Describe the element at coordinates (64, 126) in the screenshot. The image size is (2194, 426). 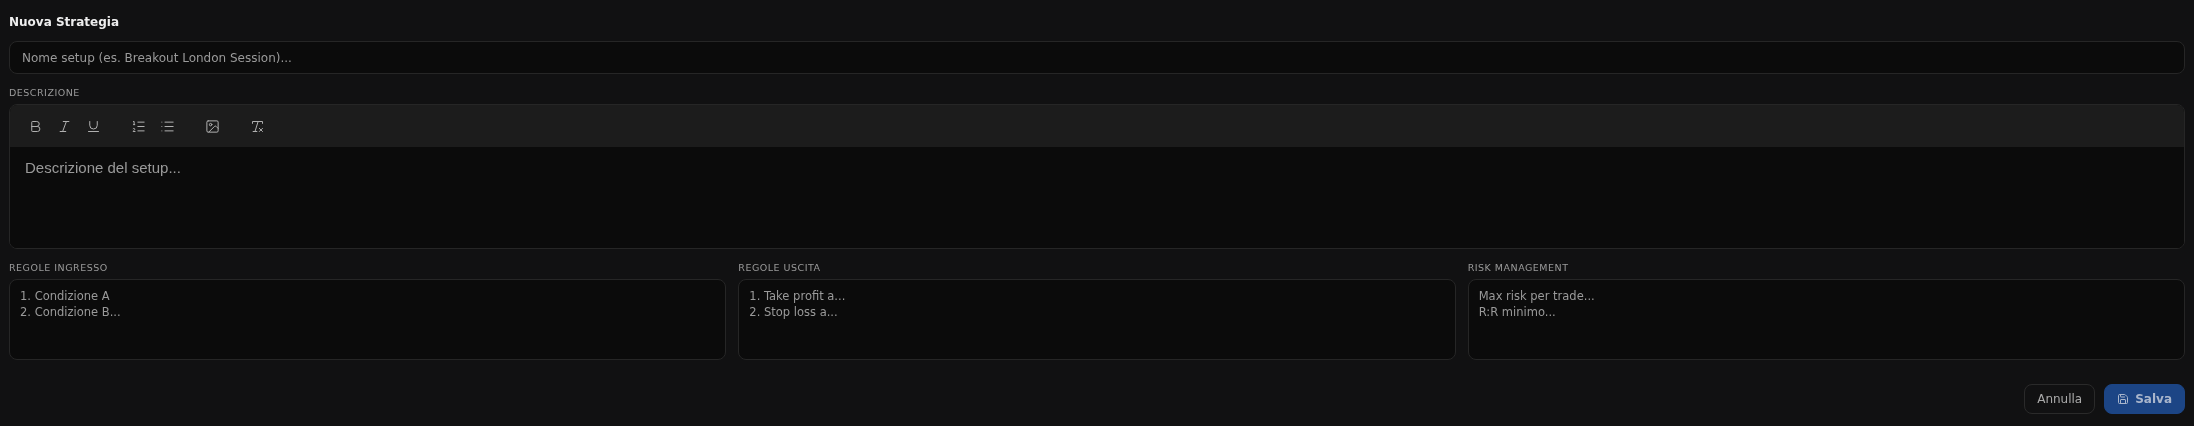
I see `italic-icon` at that location.